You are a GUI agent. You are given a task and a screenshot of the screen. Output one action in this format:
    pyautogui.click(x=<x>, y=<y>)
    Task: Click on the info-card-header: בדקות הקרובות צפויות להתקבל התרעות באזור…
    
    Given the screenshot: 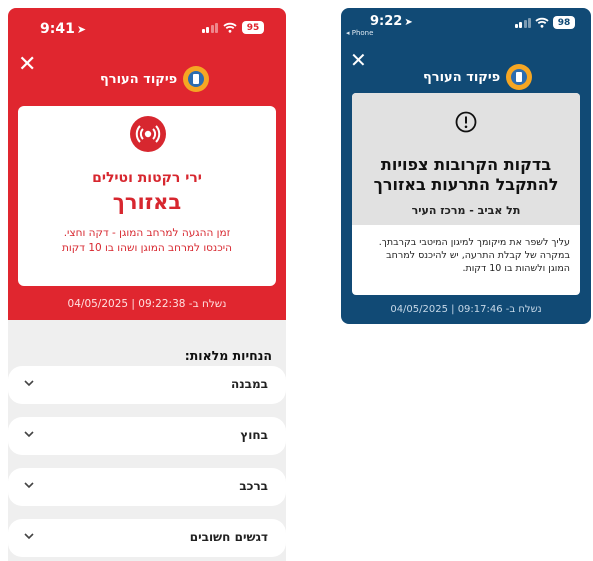 What is the action you would take?
    pyautogui.click(x=466, y=159)
    